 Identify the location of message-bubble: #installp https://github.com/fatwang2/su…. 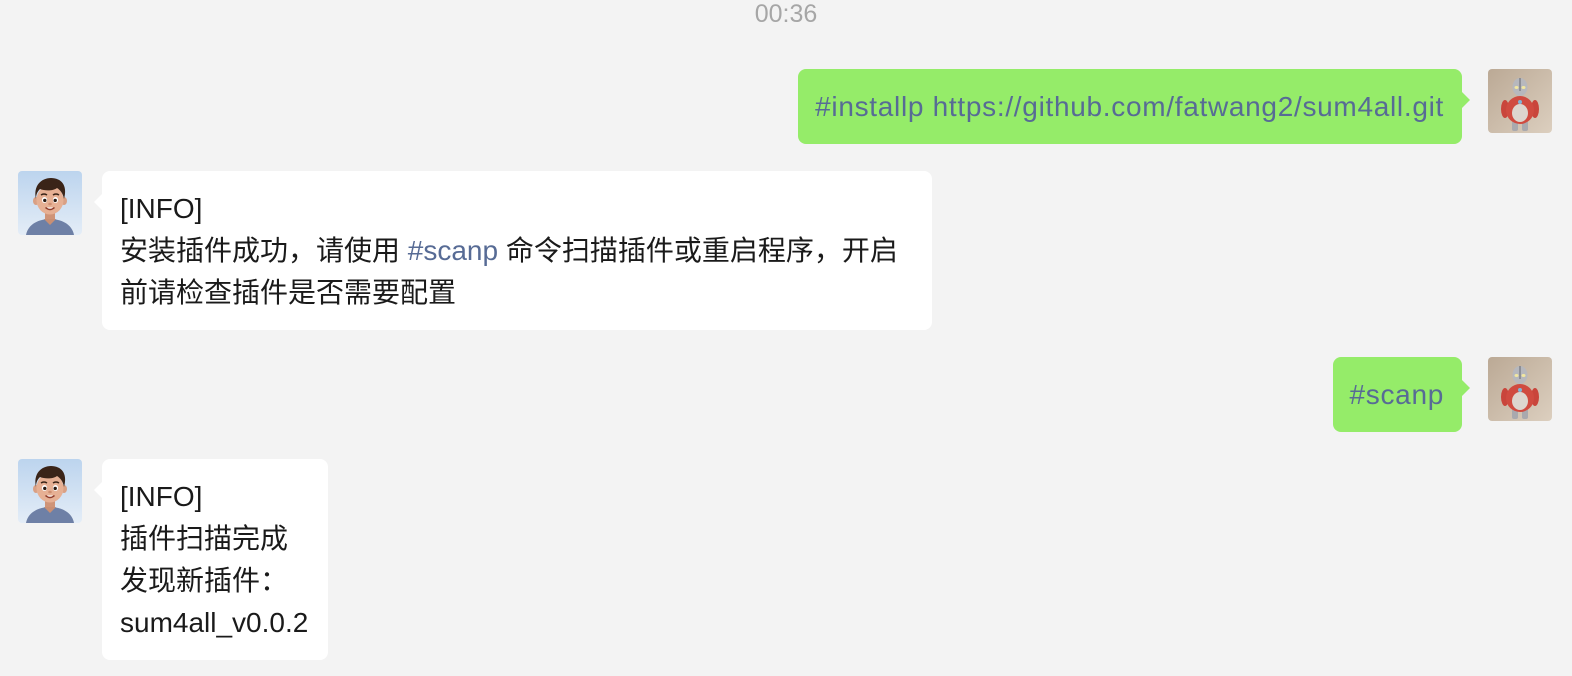
(1134, 106).